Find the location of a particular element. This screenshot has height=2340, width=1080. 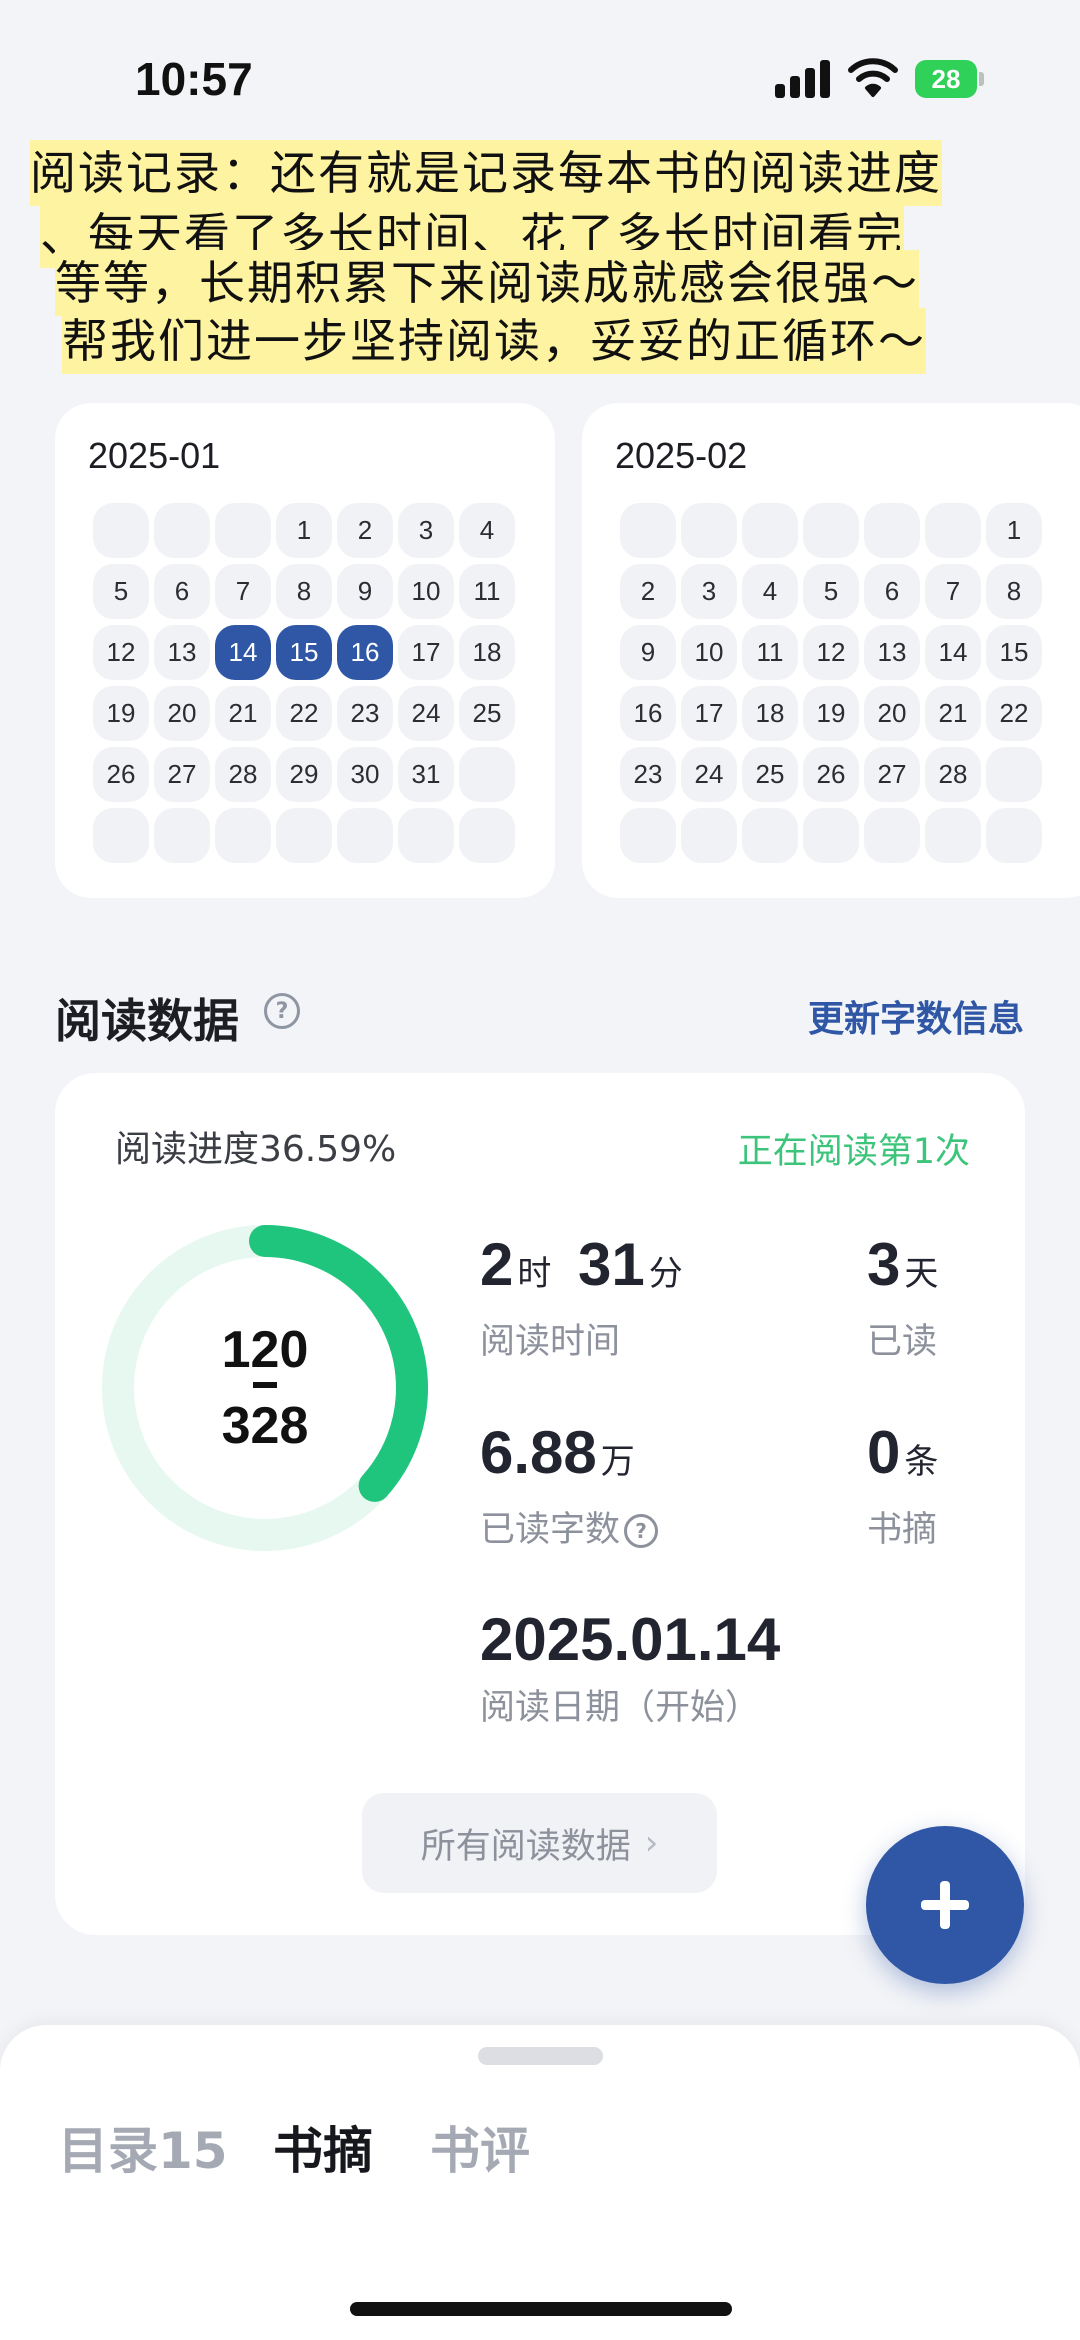

annotation-line: 帮我们进一步坚持阅读，妥妥的正循环～ is located at coordinates (494, 341).